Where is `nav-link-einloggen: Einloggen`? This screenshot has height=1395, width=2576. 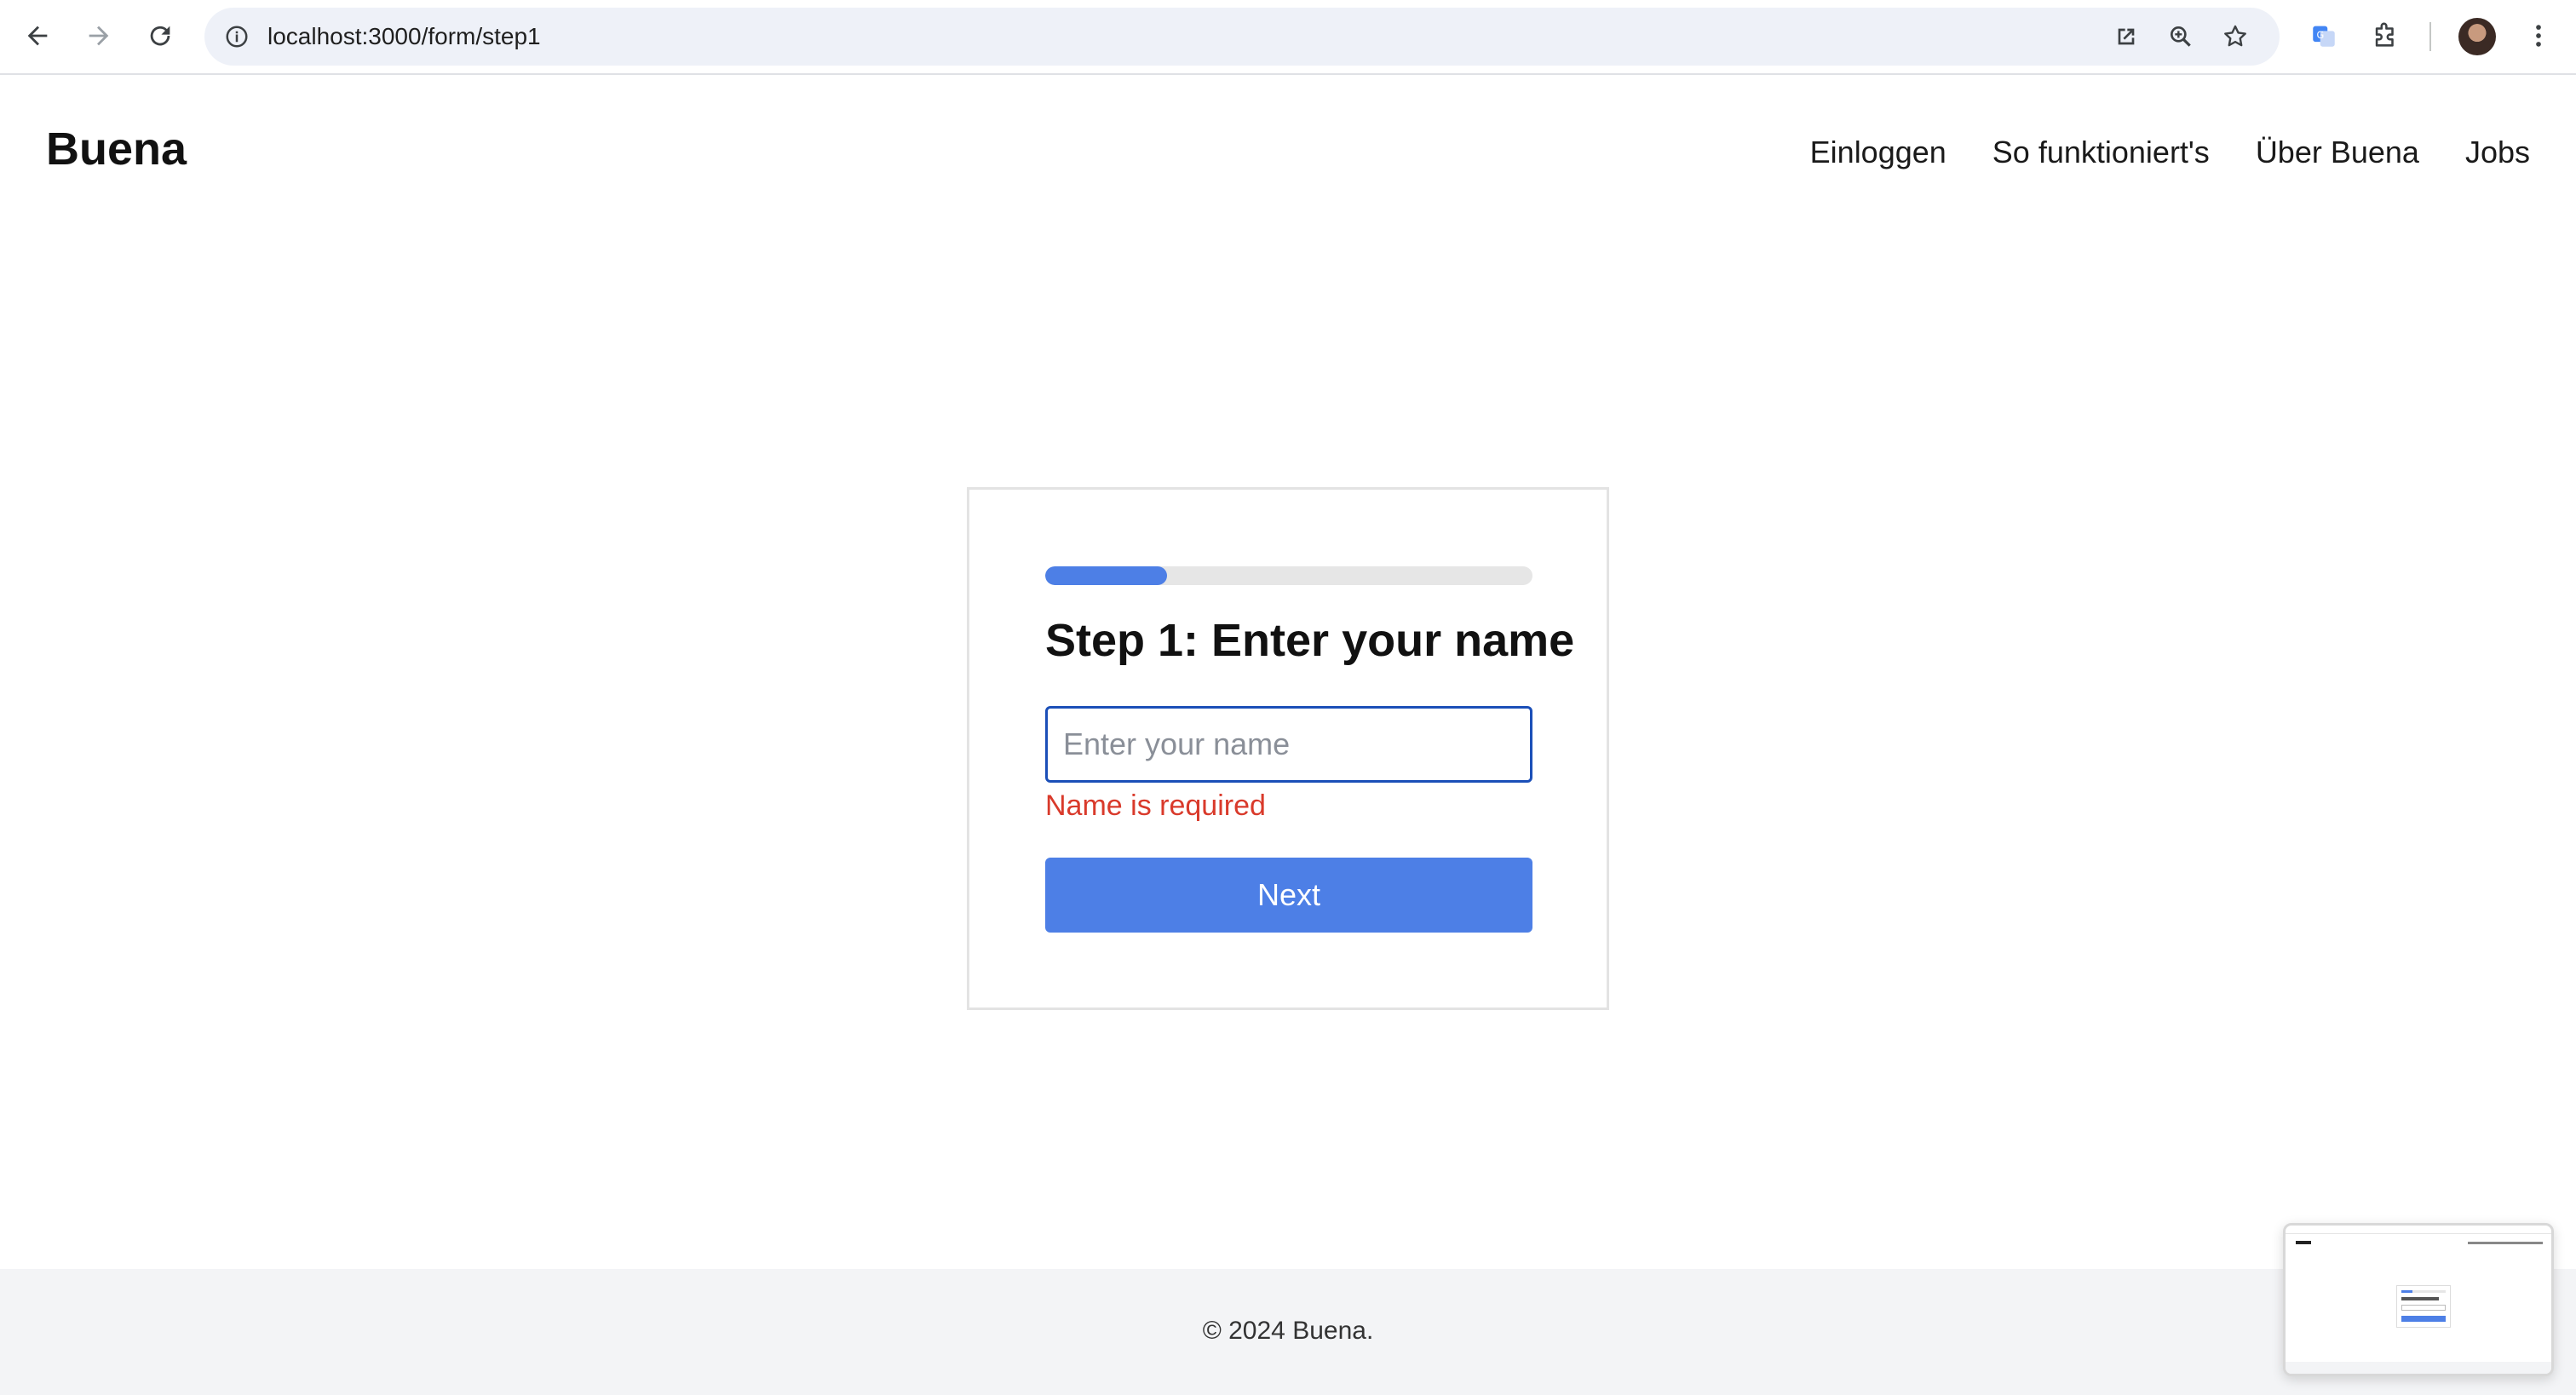
nav-link-einloggen: Einloggen is located at coordinates (1878, 152).